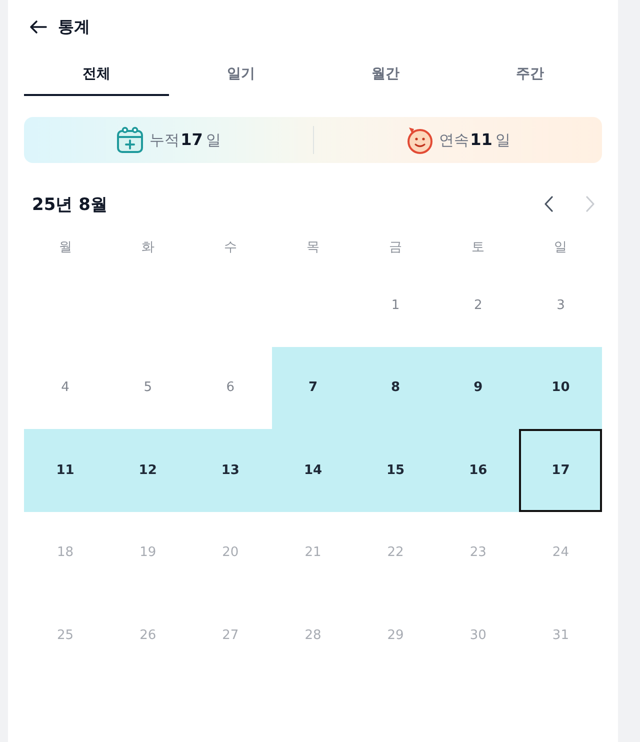 The height and width of the screenshot is (742, 640). I want to click on calendar-day: 17, so click(560, 470).